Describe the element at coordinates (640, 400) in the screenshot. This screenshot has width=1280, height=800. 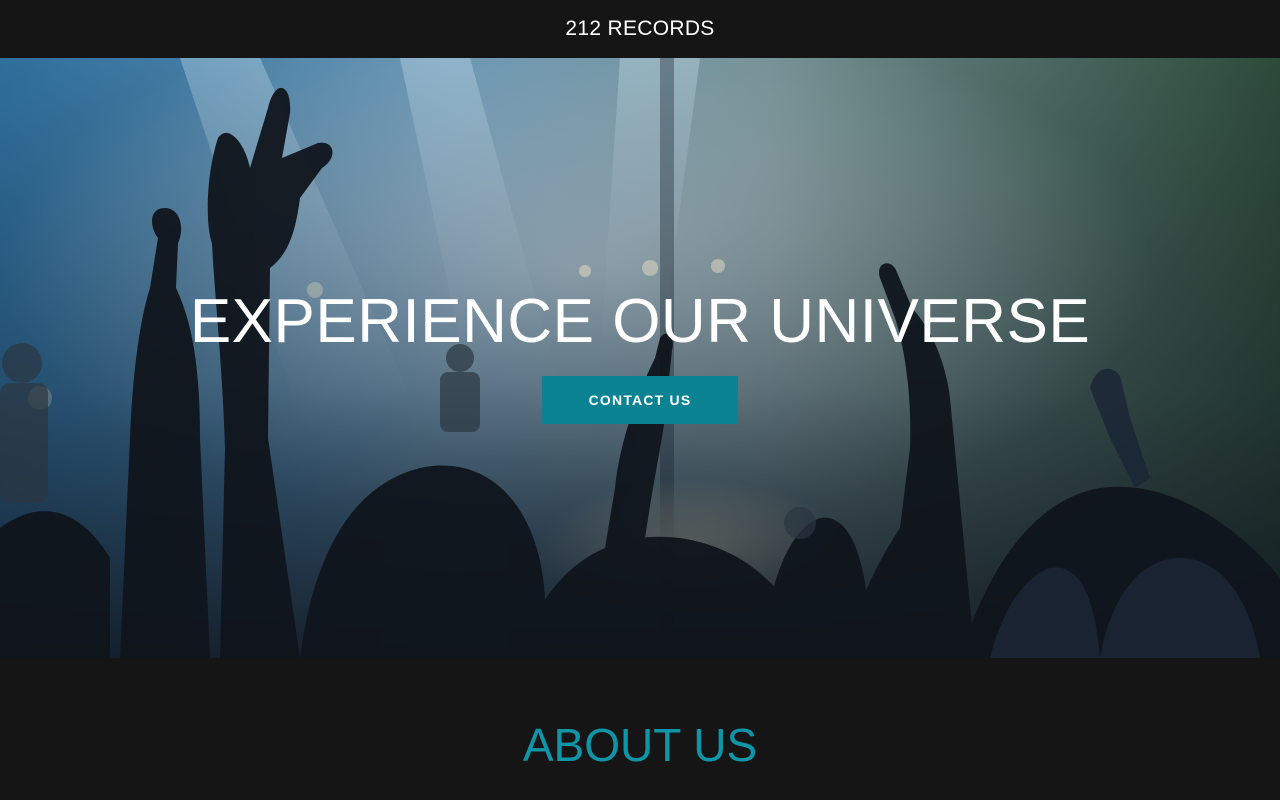
I see `contact-us-button: CONTACT US` at that location.